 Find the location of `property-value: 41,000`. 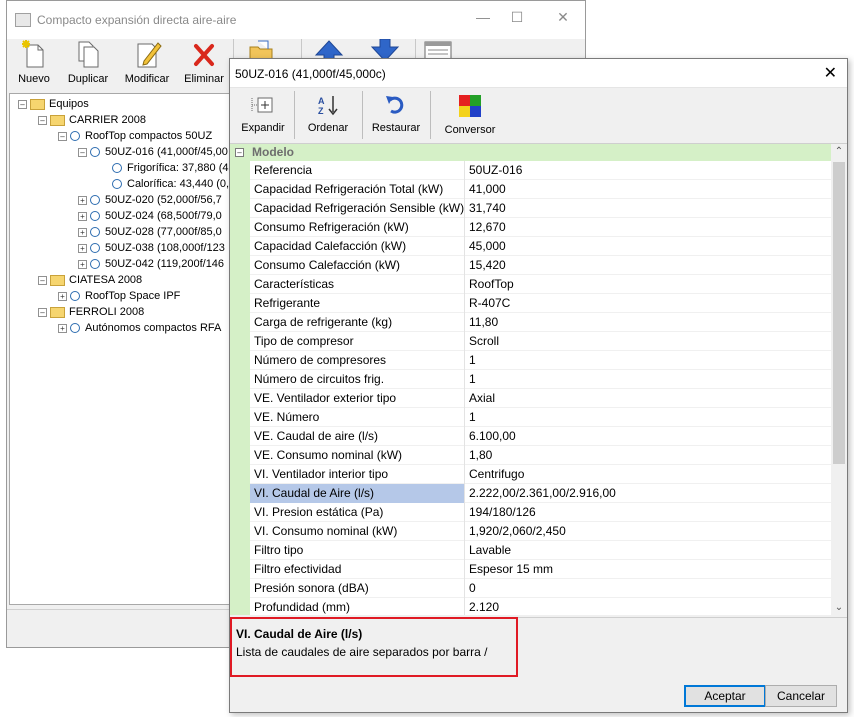

property-value: 41,000 is located at coordinates (648, 189).